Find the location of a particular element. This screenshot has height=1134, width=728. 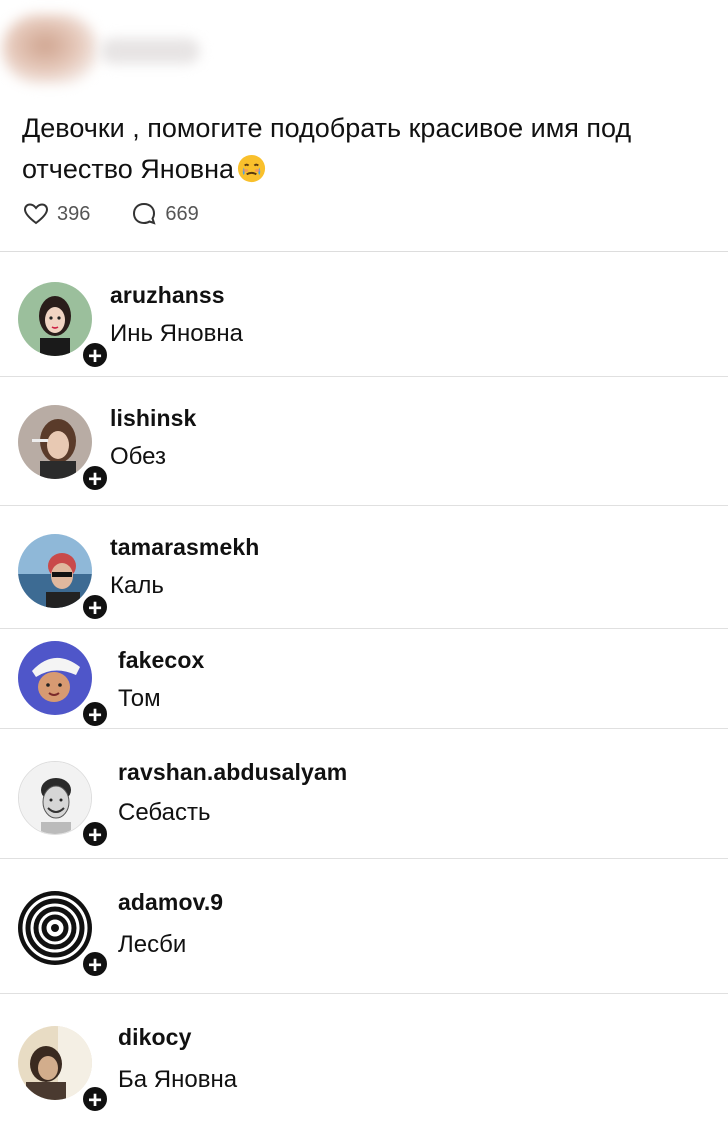

post-header is located at coordinates (364, 50).